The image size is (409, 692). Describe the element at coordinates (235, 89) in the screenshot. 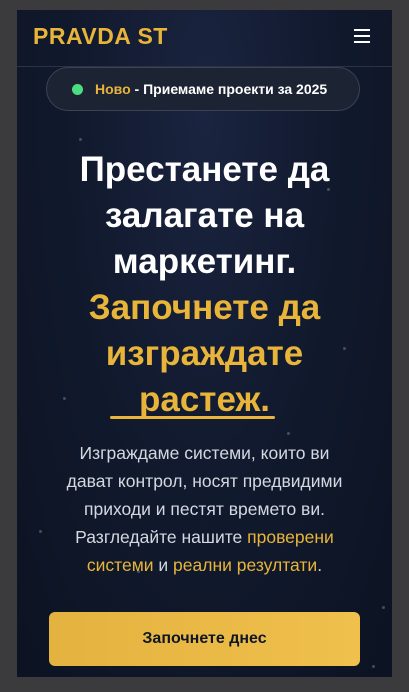

I see `badge-message: Приемаме проекти за 2025` at that location.